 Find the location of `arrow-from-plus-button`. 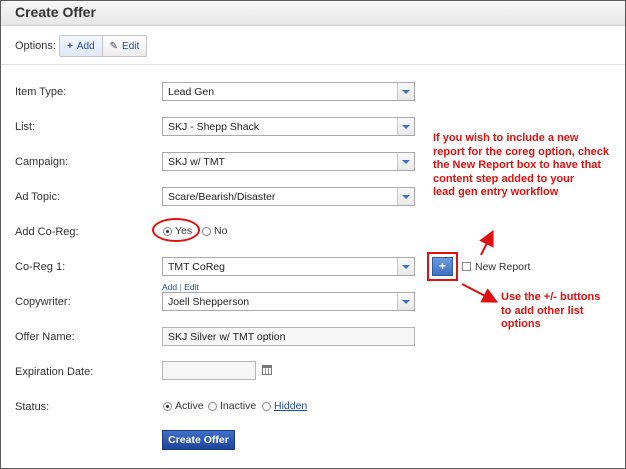

arrow-from-plus-button is located at coordinates (480, 293).